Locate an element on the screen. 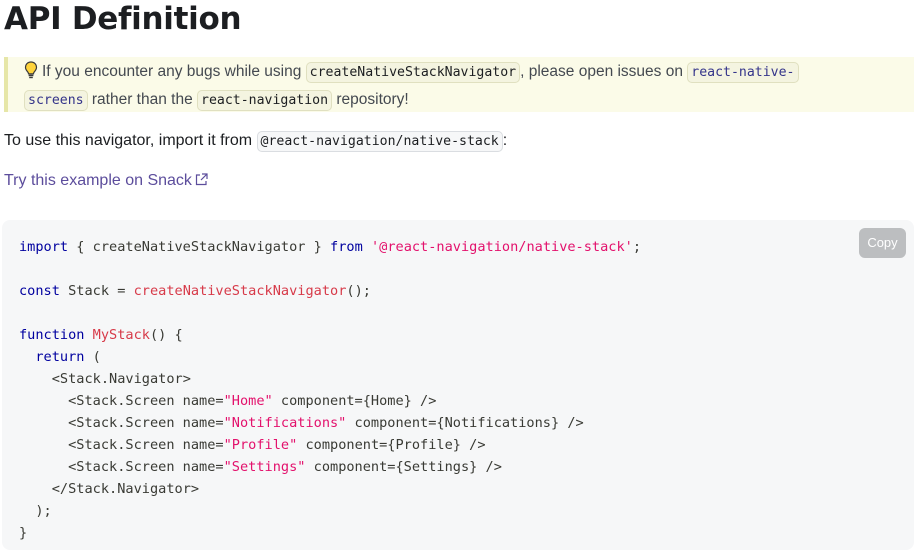  tip-link-react-native-screens-cont: screens is located at coordinates (56, 100).